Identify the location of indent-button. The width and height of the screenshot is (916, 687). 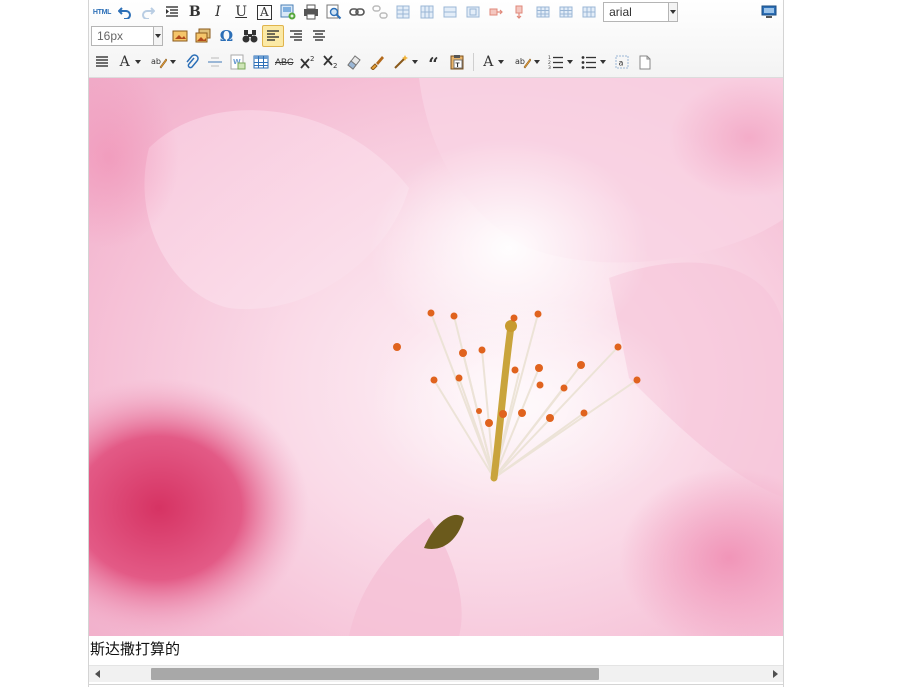
(172, 12).